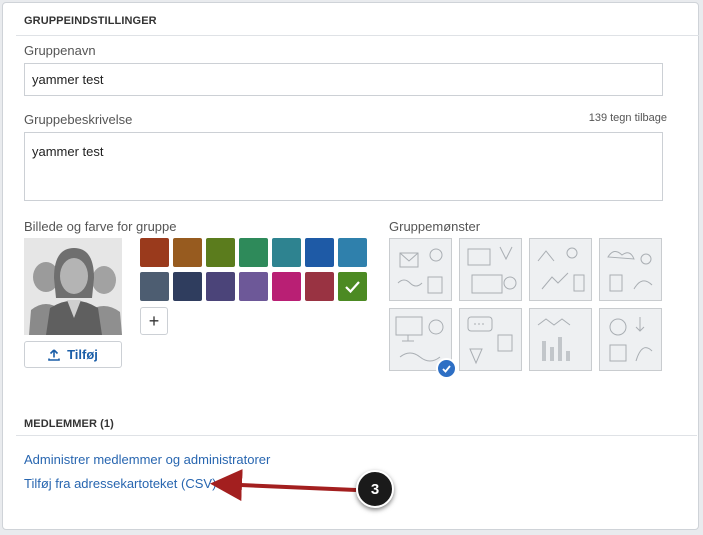  Describe the element at coordinates (343, 166) in the screenshot. I see `group-description-textarea: yammer test` at that location.